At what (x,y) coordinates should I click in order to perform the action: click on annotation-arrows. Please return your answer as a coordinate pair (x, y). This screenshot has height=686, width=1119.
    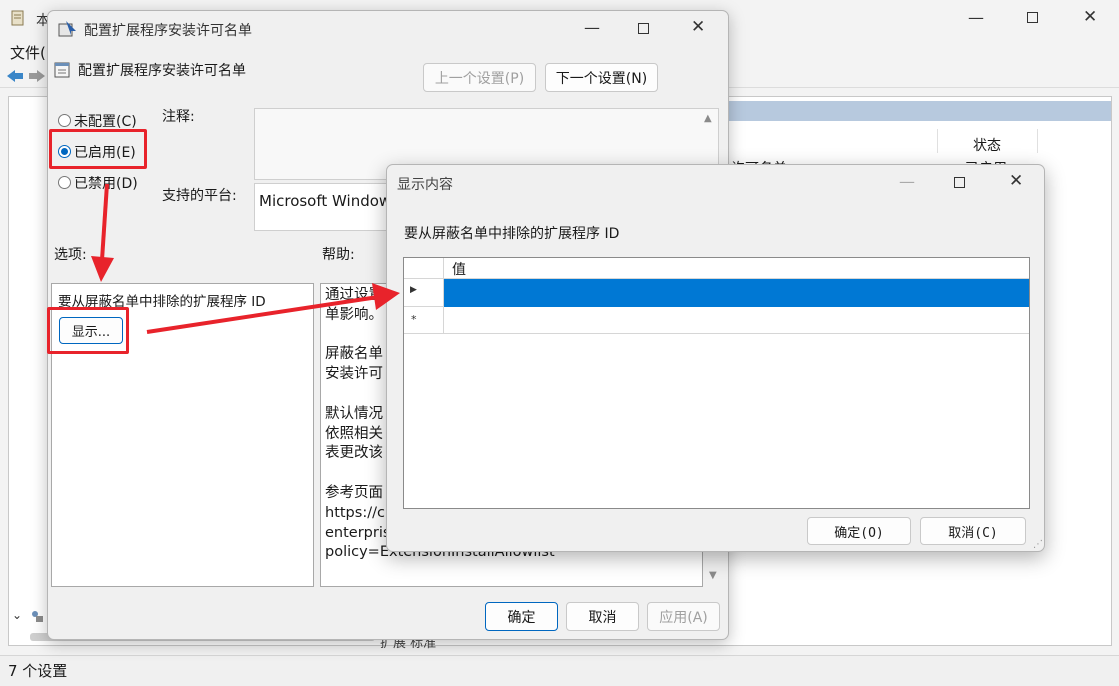
    Looking at the image, I should click on (245, 258).